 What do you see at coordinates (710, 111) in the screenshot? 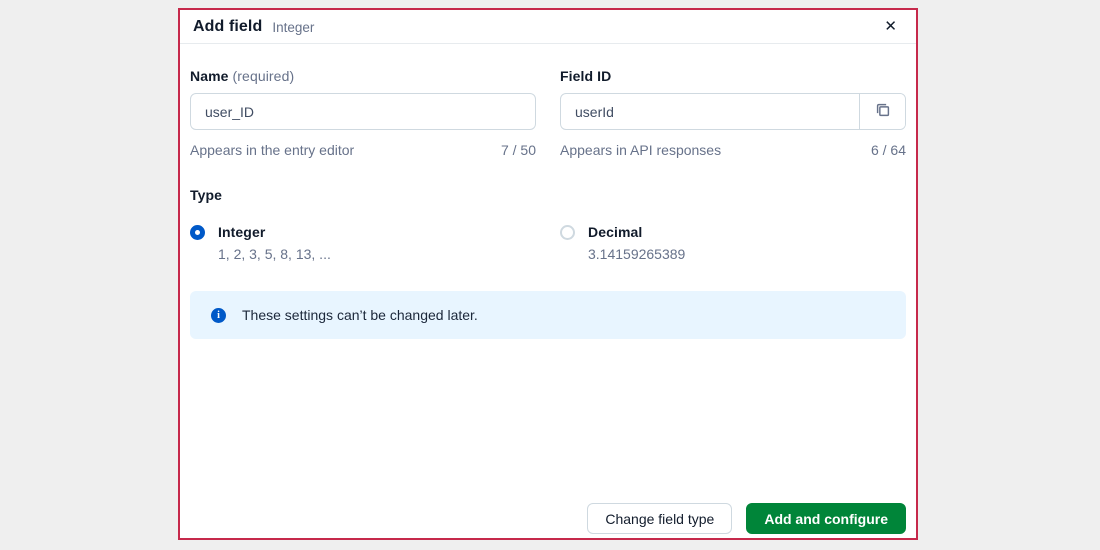
I see `field-id-input` at bounding box center [710, 111].